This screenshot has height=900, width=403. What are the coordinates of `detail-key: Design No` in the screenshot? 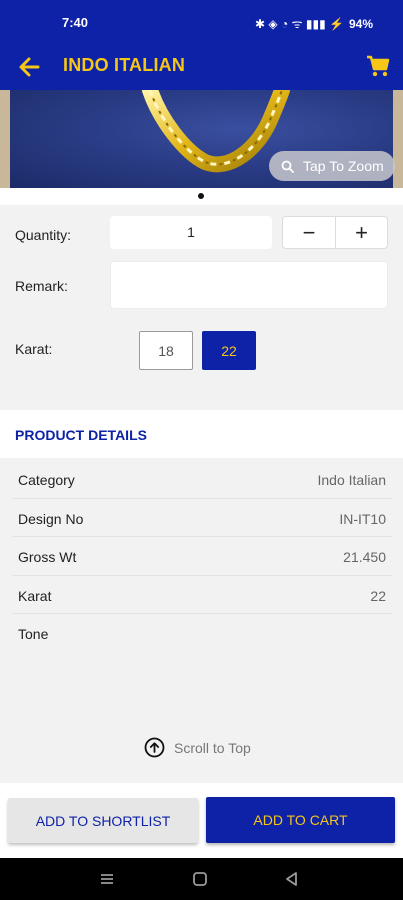 It's located at (51, 518).